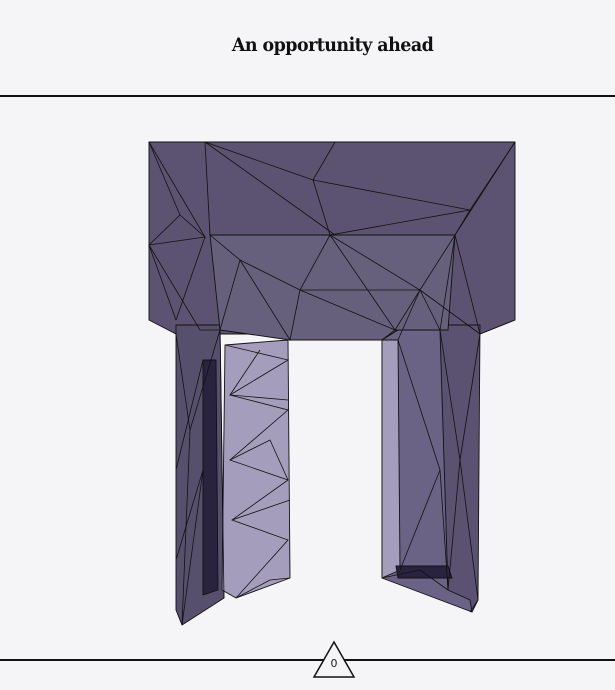 The height and width of the screenshot is (690, 615). I want to click on inner-frame-top, so click(332, 287).